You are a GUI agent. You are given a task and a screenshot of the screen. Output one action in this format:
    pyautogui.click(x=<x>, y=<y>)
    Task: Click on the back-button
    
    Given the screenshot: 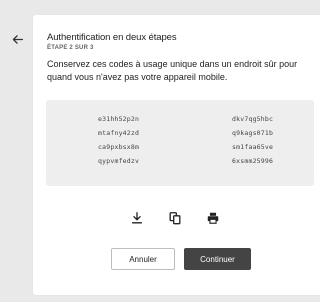 What is the action you would take?
    pyautogui.click(x=17, y=39)
    